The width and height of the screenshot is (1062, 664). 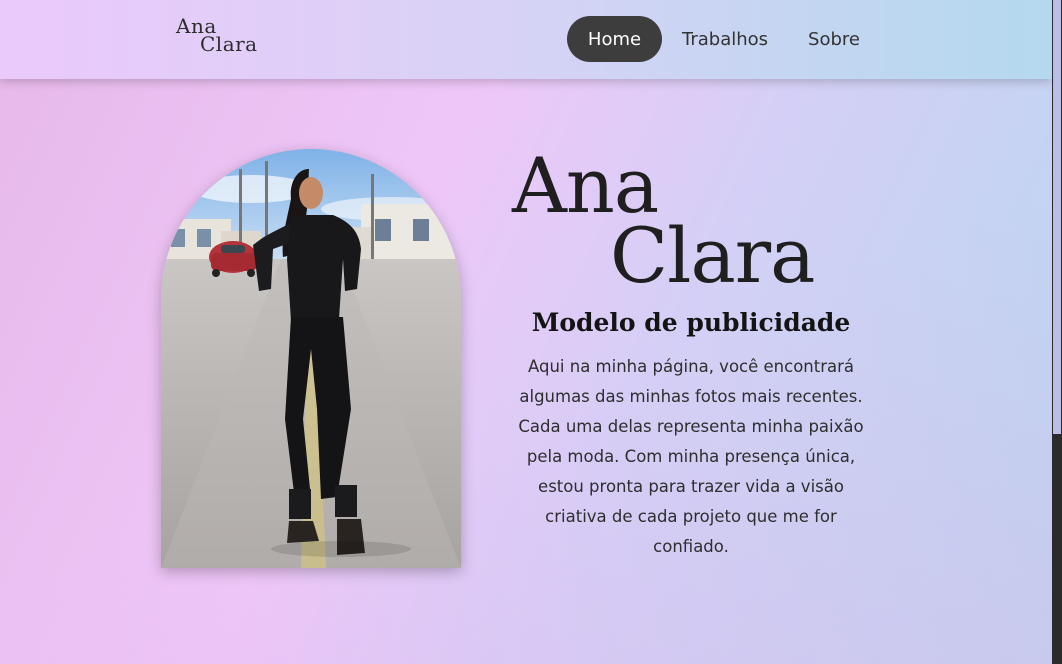 What do you see at coordinates (1057, 217) in the screenshot?
I see `scrollbar-thumb` at bounding box center [1057, 217].